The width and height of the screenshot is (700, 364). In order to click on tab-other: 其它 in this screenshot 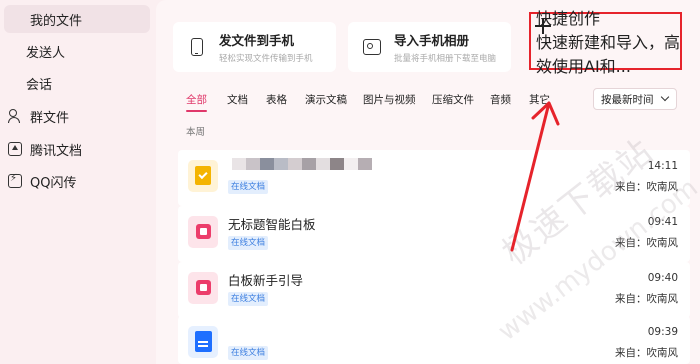, I will do `click(539, 99)`.